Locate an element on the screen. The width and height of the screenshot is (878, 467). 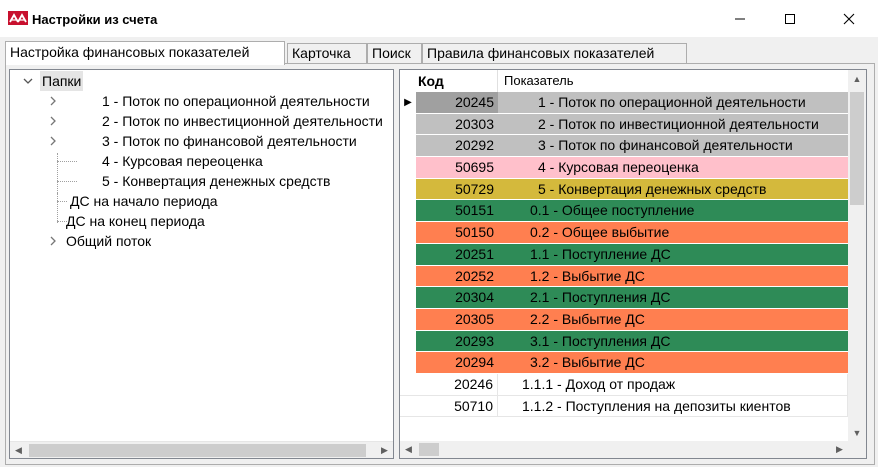
cell-indicator: 1.1 - Поступление ДС is located at coordinates (674, 254).